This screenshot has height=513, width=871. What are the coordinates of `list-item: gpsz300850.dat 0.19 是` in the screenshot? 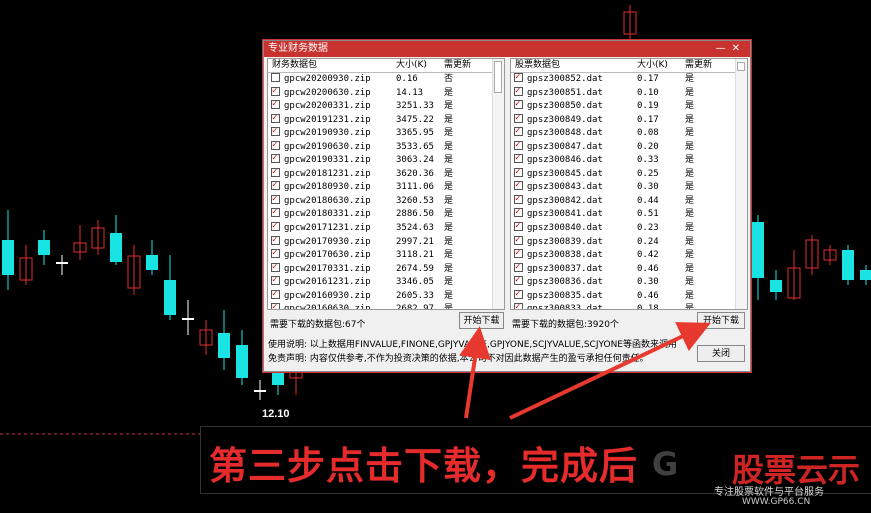 It's located at (629, 106).